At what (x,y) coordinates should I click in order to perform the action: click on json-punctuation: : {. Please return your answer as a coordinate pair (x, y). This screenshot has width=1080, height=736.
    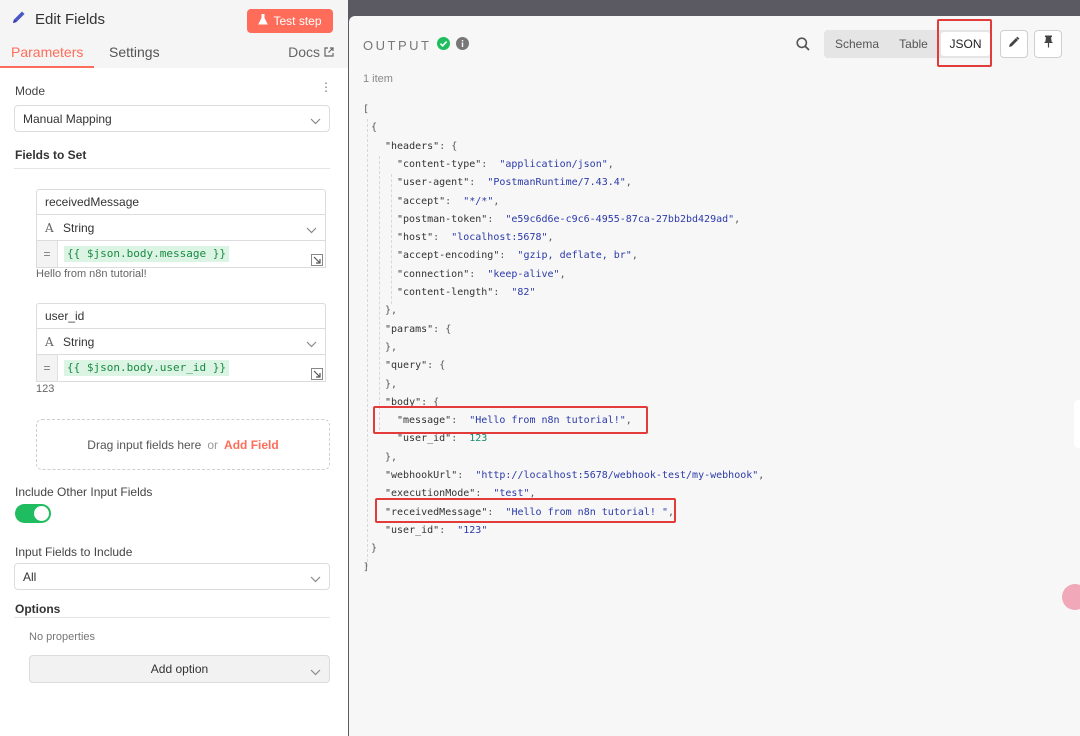
    Looking at the image, I should click on (442, 329).